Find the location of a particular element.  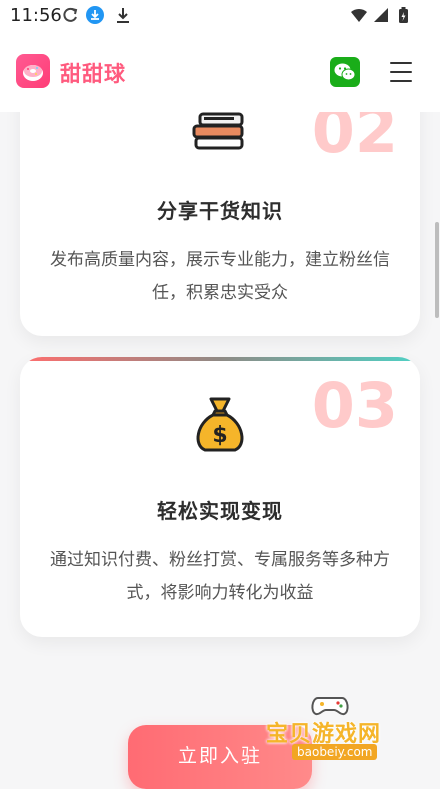

card-title: 轻松实现变现 is located at coordinates (220, 511).